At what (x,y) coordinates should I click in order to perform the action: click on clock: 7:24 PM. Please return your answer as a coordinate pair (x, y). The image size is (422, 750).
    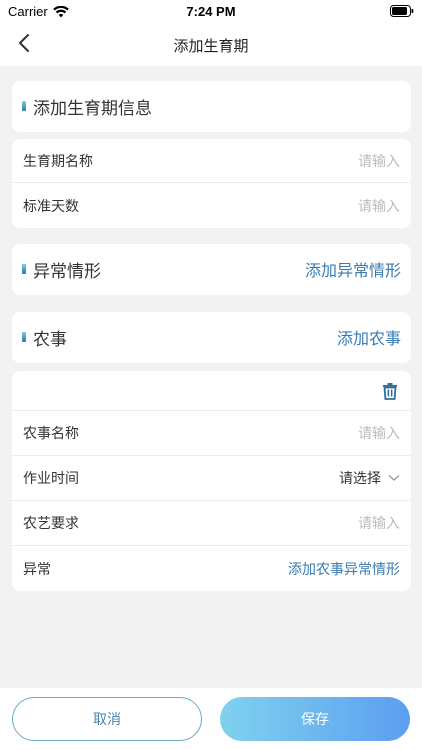
    Looking at the image, I should click on (211, 11).